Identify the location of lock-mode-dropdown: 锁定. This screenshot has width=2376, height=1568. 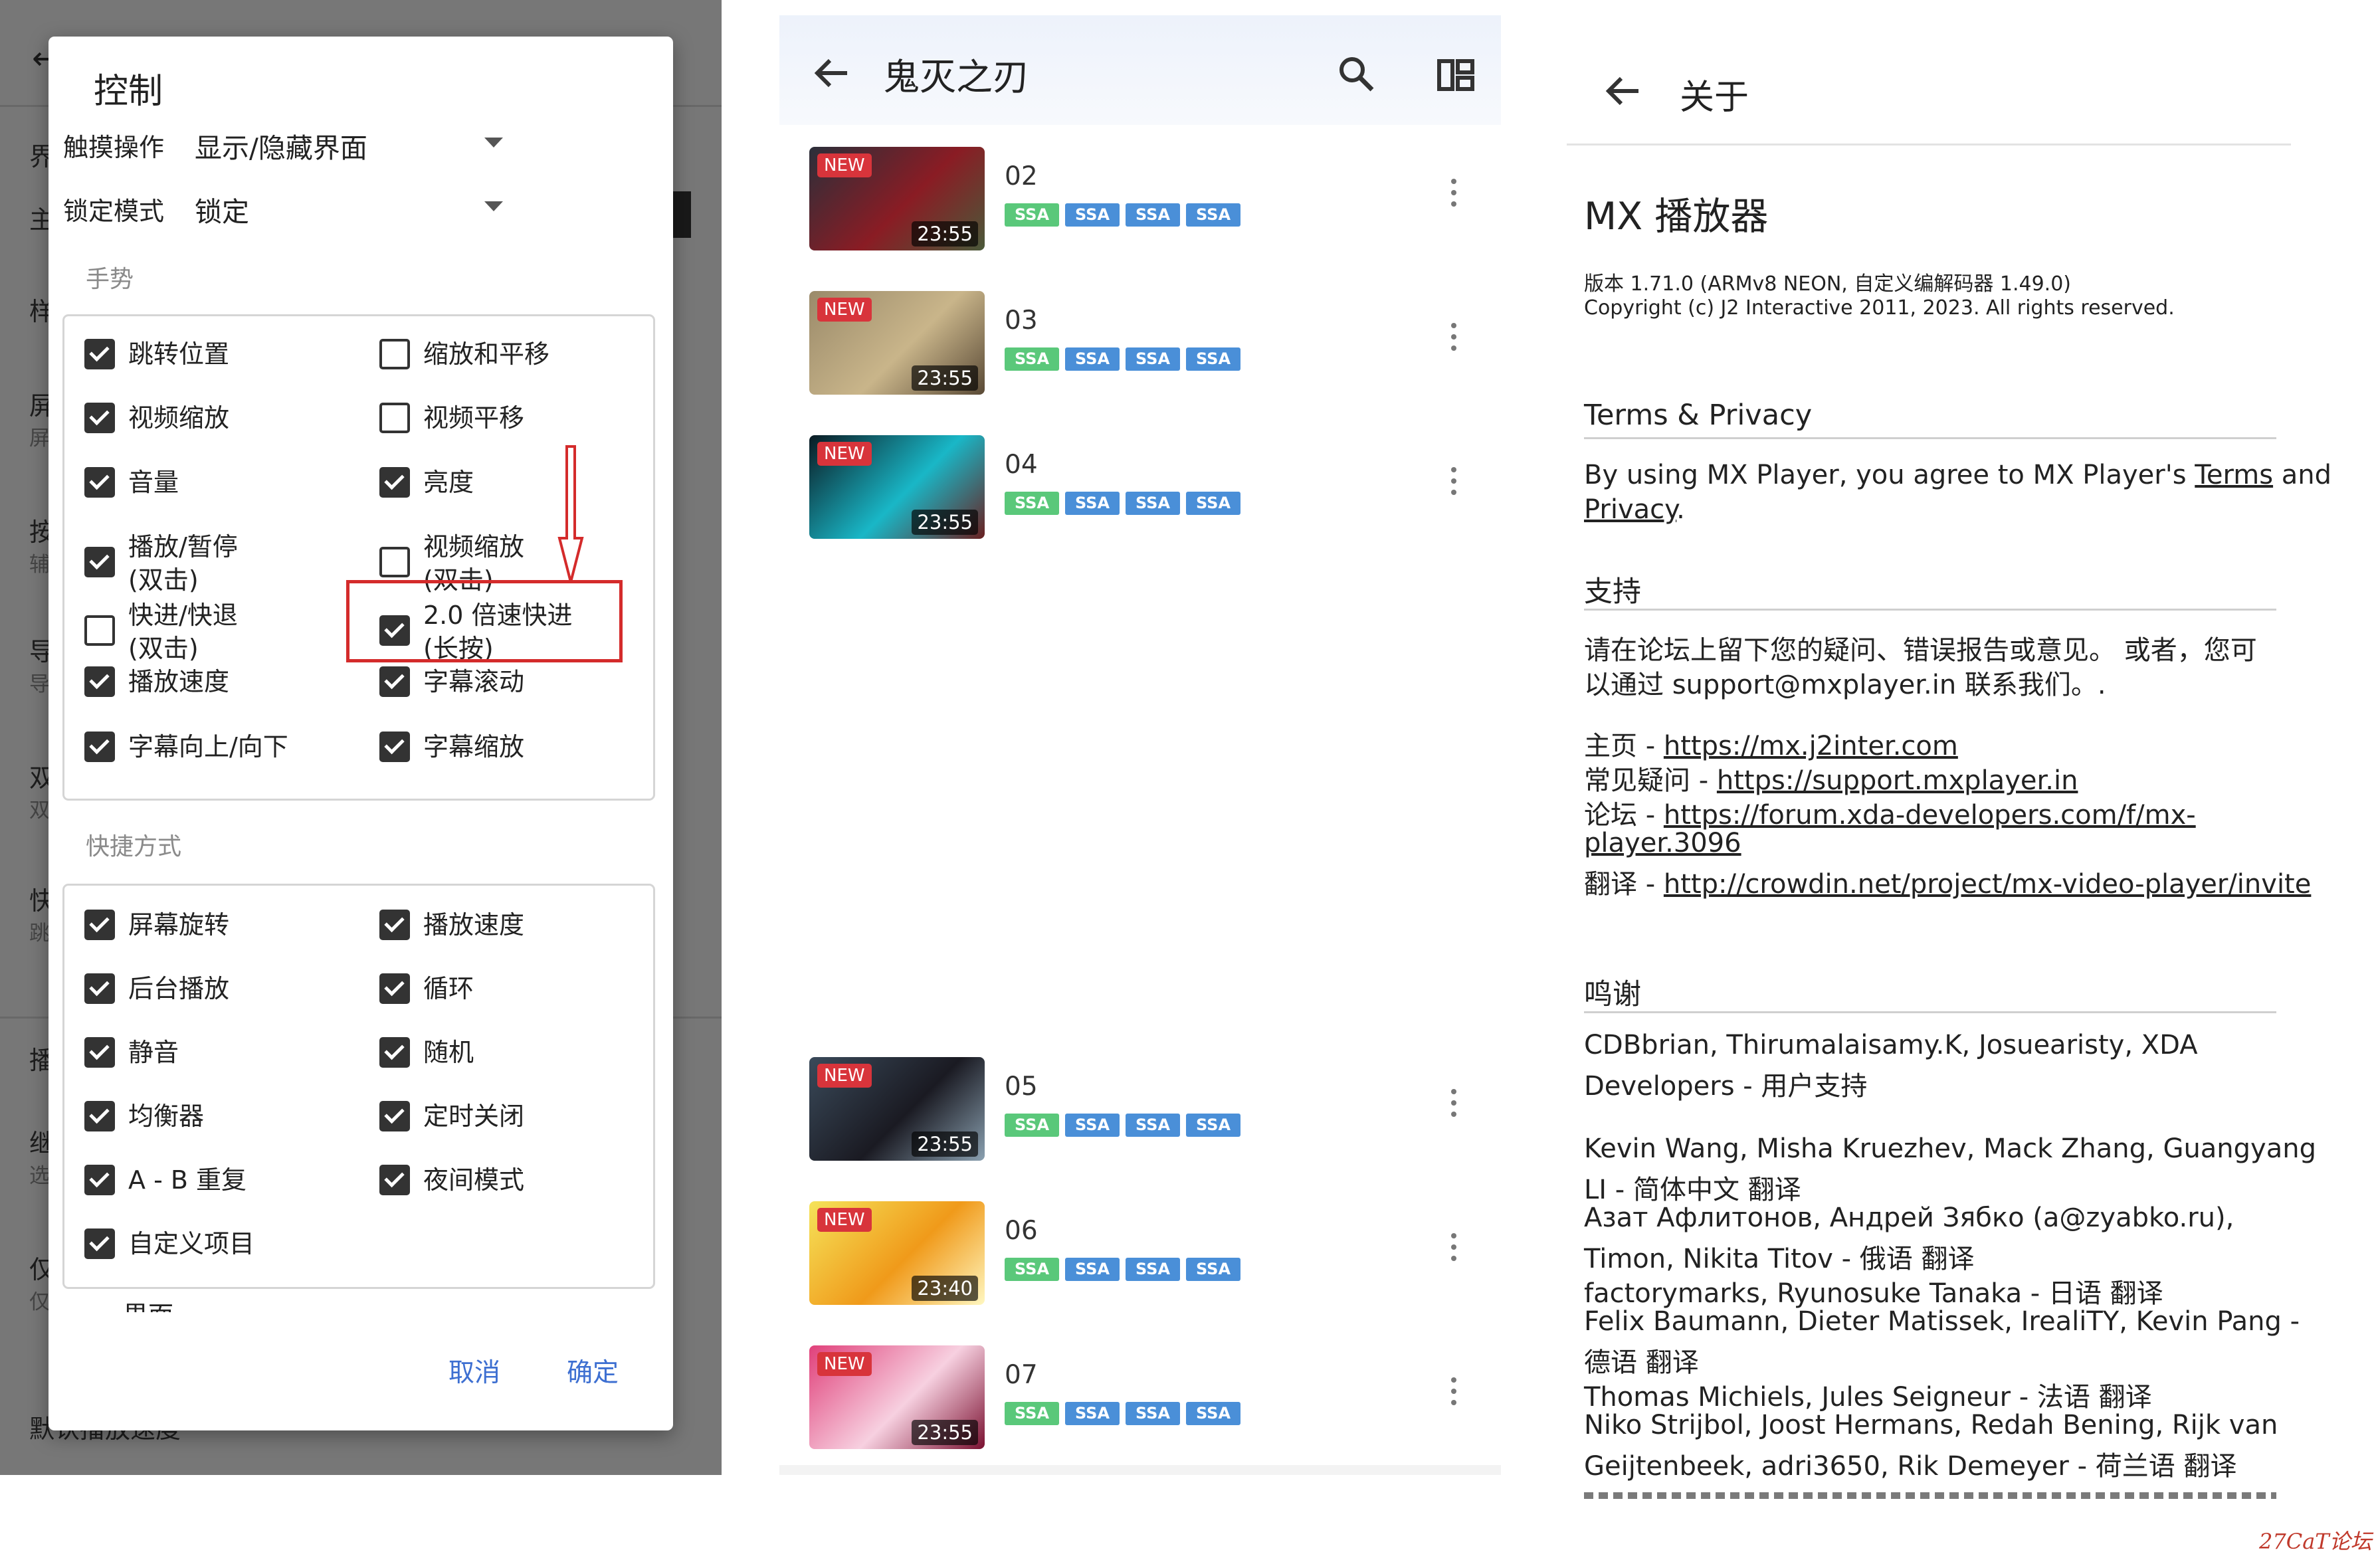
(354, 206).